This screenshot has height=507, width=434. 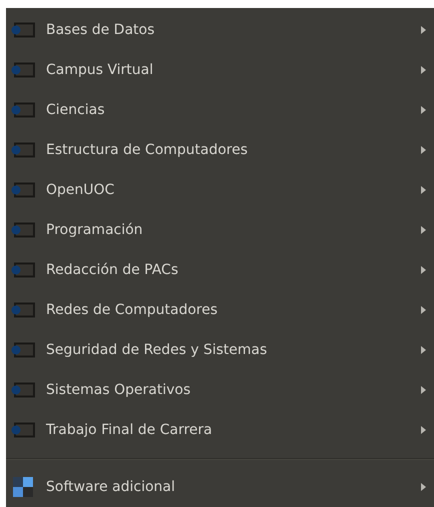 What do you see at coordinates (220, 30) in the screenshot?
I see `menu-item: Bases de Datos` at bounding box center [220, 30].